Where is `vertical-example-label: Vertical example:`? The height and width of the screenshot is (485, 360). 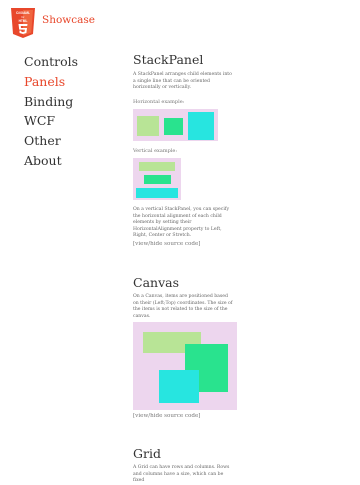 vertical-example-label: Vertical example: is located at coordinates (155, 151).